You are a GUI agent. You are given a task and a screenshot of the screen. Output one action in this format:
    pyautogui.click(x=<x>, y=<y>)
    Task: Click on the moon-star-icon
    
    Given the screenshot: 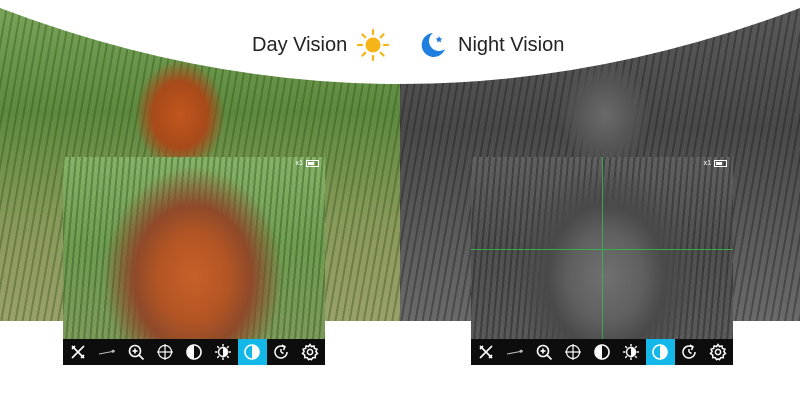 What is the action you would take?
    pyautogui.click(x=433, y=45)
    